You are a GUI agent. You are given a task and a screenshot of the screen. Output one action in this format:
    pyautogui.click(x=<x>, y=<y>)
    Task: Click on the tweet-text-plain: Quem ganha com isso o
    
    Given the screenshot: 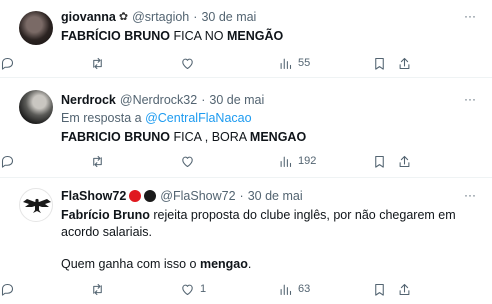 What is the action you would take?
    pyautogui.click(x=130, y=264)
    